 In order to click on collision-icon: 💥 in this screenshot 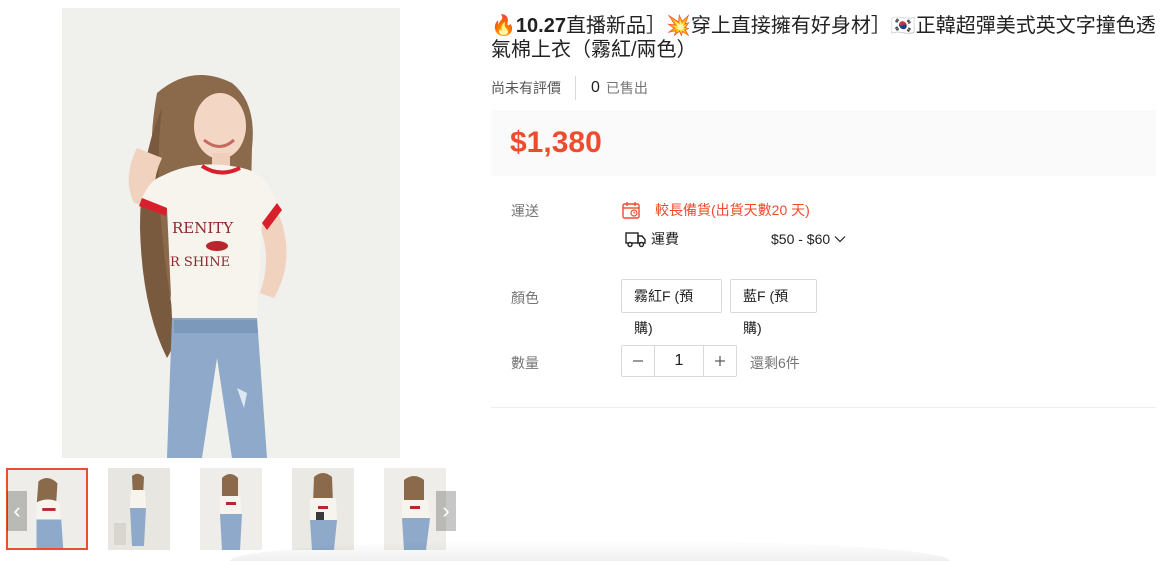, I will do `click(678, 26)`.